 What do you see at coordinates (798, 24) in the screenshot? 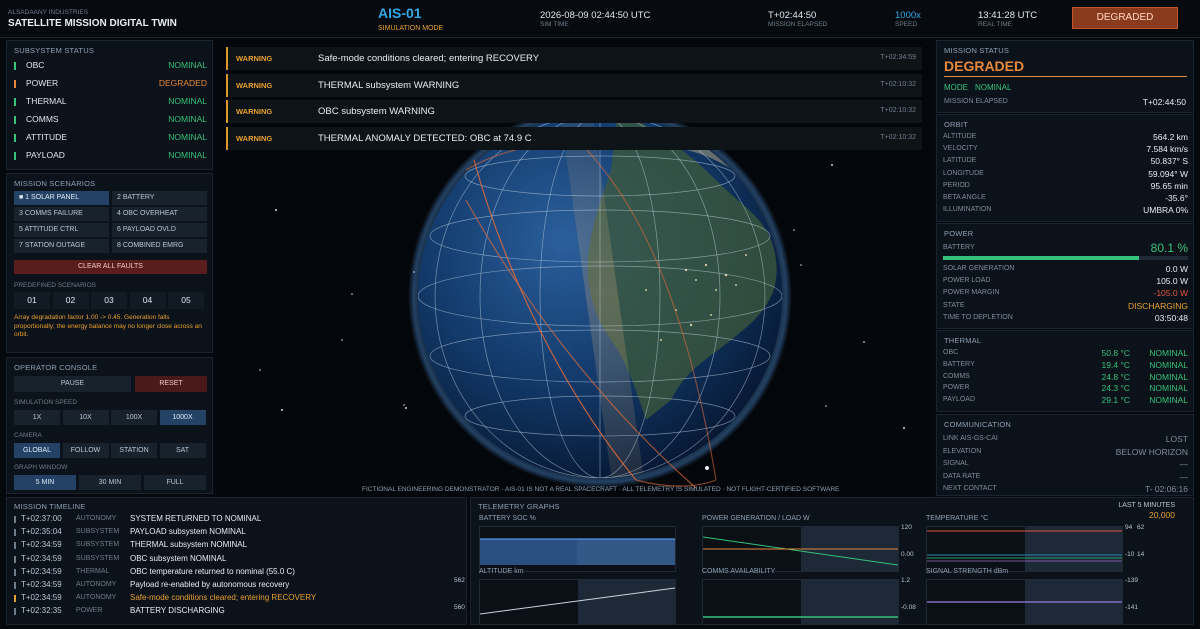
I see `mission-elapsed-label: MISSION ELAPSED` at bounding box center [798, 24].